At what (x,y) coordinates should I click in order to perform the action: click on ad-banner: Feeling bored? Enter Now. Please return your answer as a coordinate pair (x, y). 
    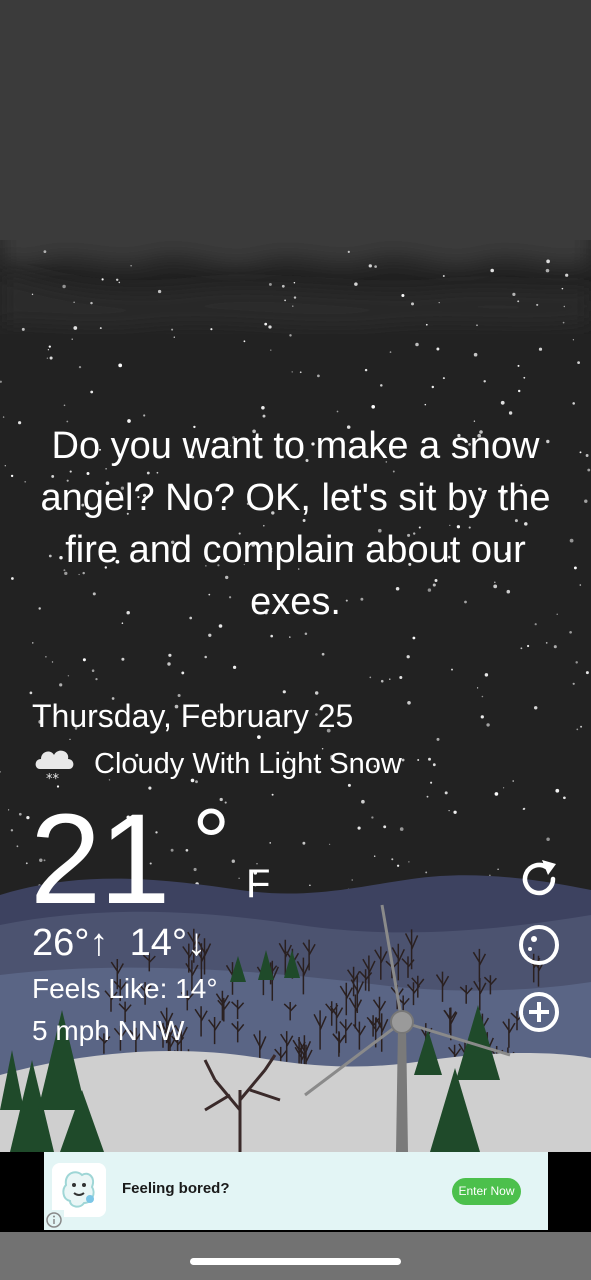
    Looking at the image, I should click on (296, 1191).